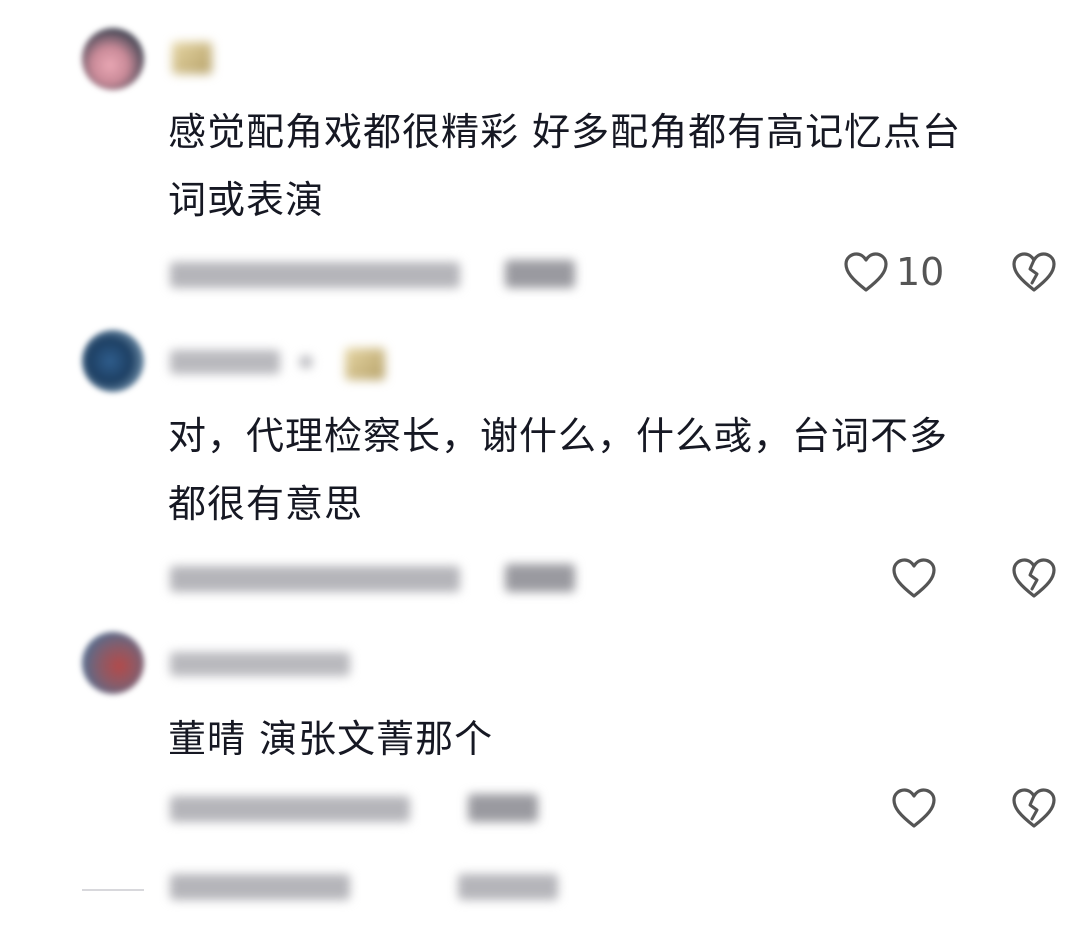 Image resolution: width=1083 pixels, height=946 pixels. What do you see at coordinates (331, 739) in the screenshot?
I see `comment-text-line: 董晴 演张文菁那个` at bounding box center [331, 739].